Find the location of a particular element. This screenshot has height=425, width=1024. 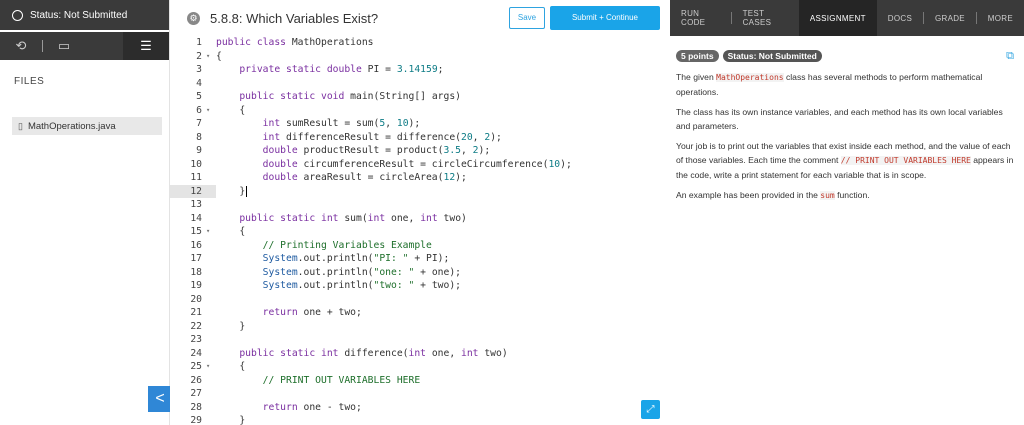

code-line: 17 System.out.println("PI: " + PI); is located at coordinates (420, 259).